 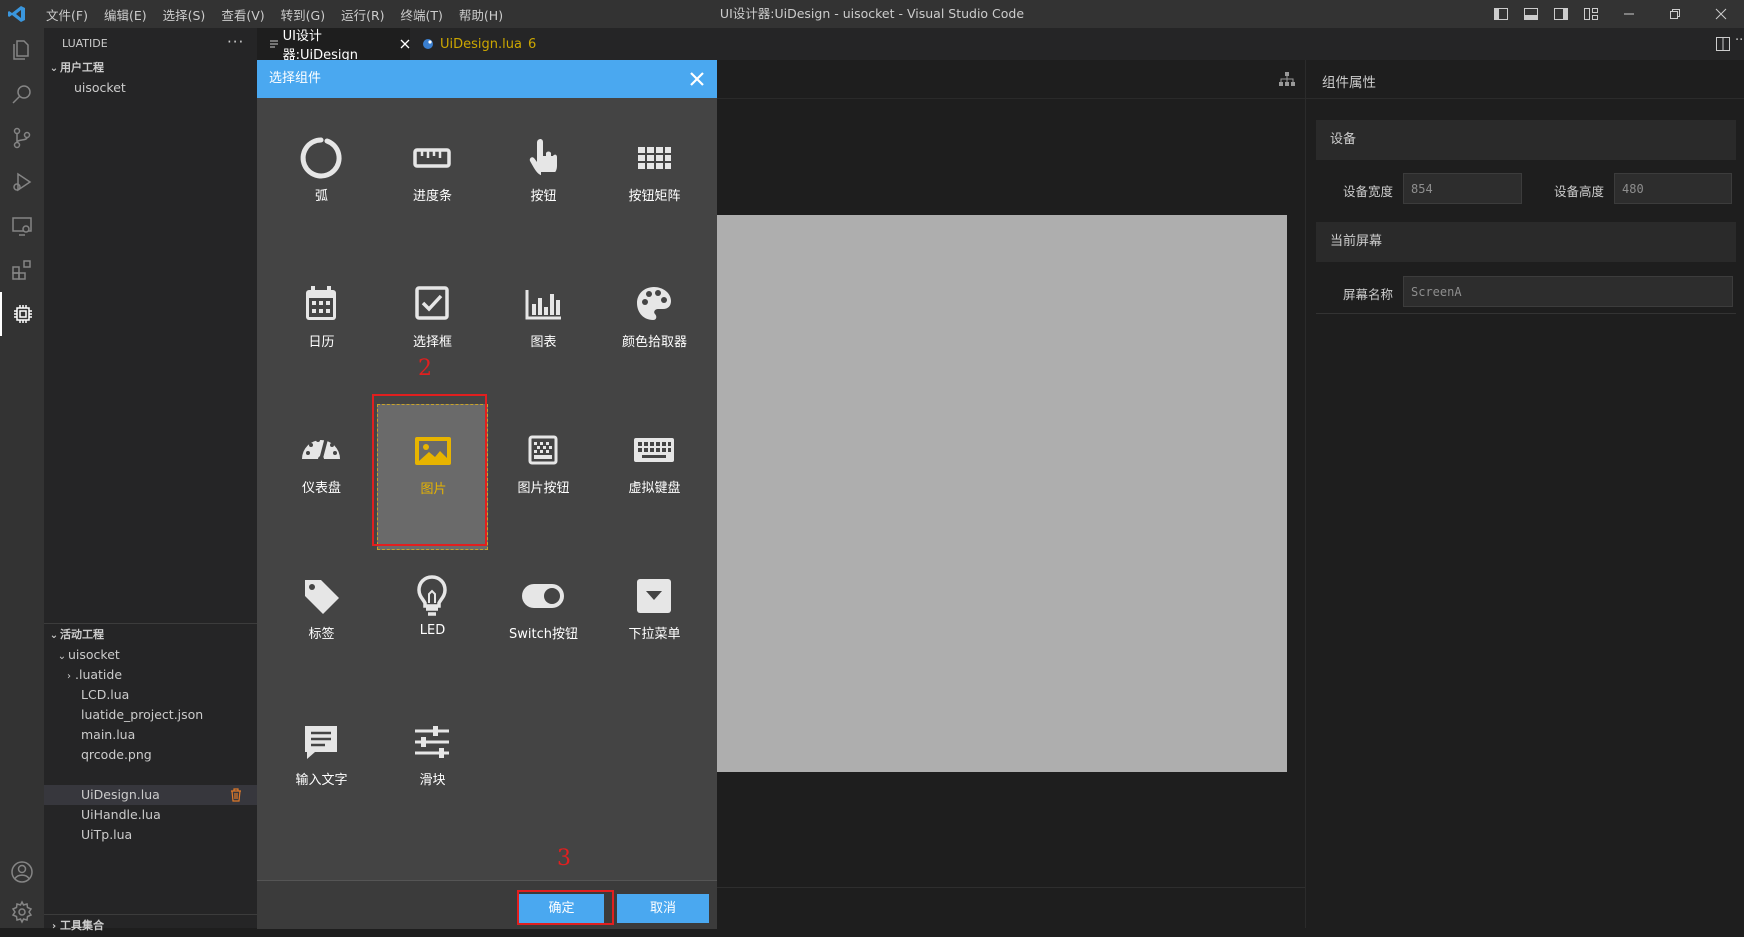 I want to click on search-icon, so click(x=22, y=94).